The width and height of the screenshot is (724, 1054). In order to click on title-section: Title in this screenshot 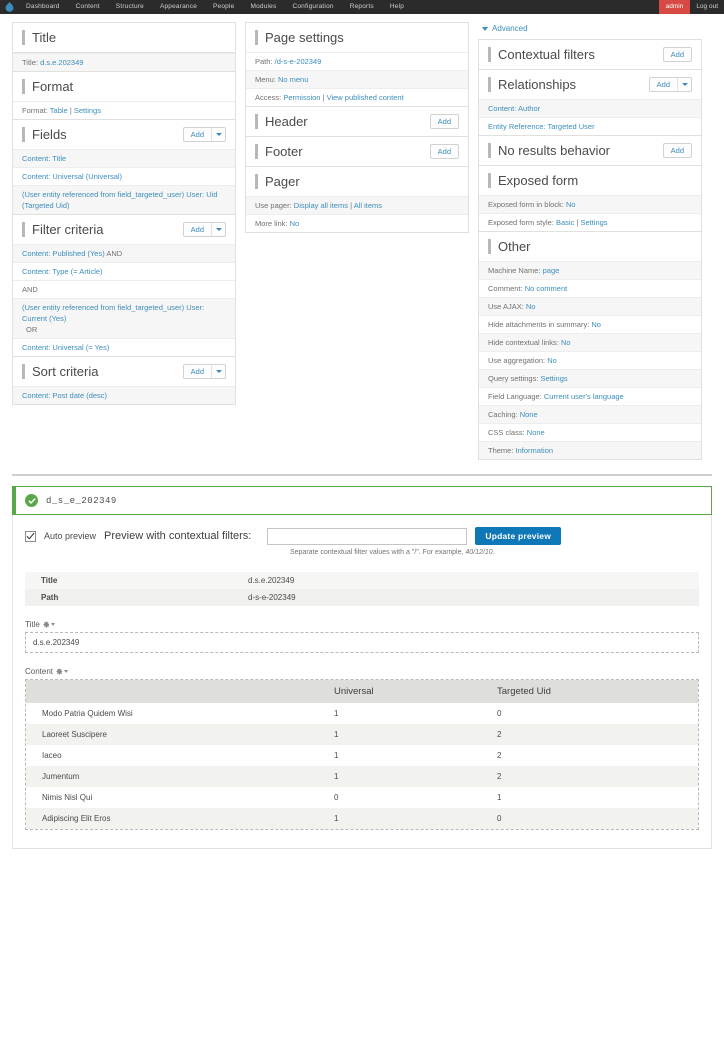, I will do `click(124, 37)`.